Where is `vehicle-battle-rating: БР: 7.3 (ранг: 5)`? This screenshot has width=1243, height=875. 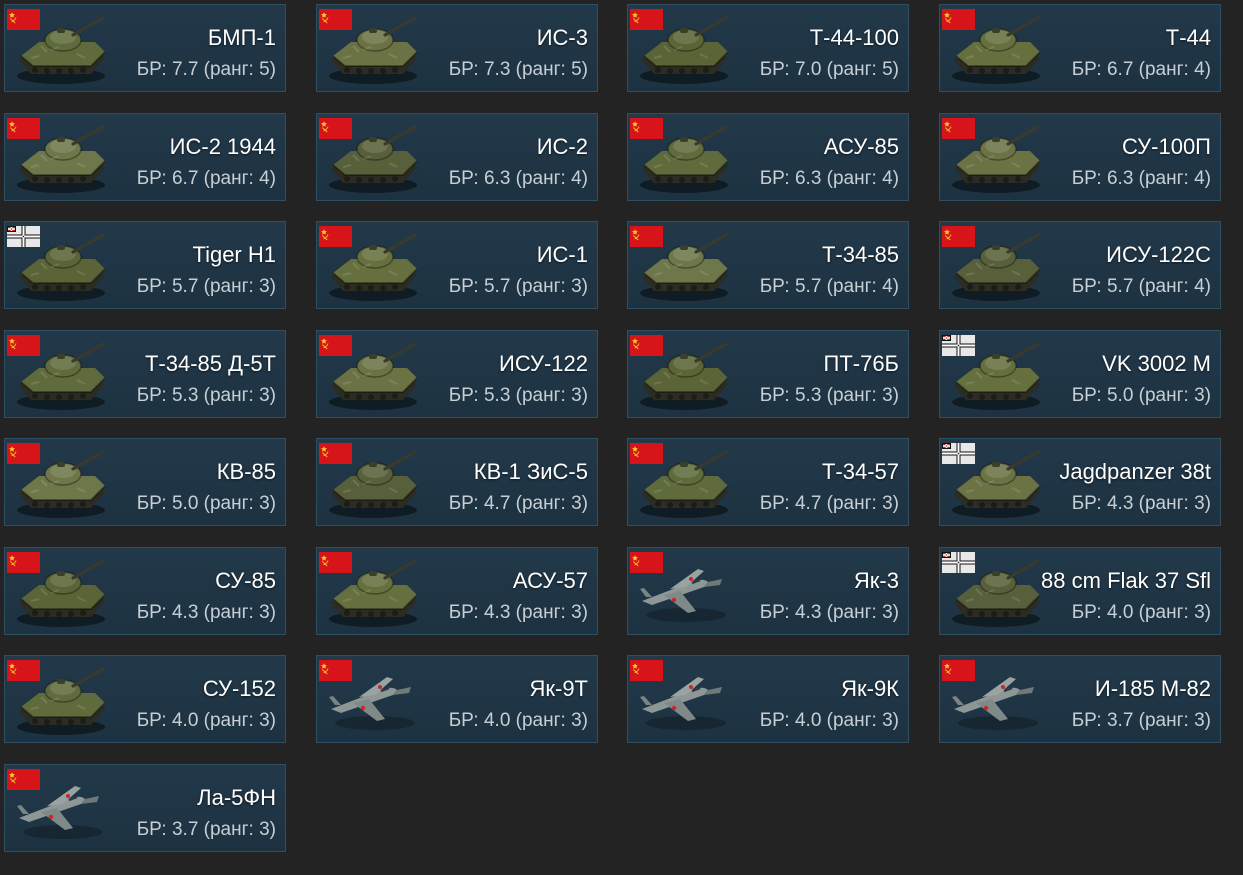 vehicle-battle-rating: БР: 7.3 (ранг: 5) is located at coordinates (518, 69).